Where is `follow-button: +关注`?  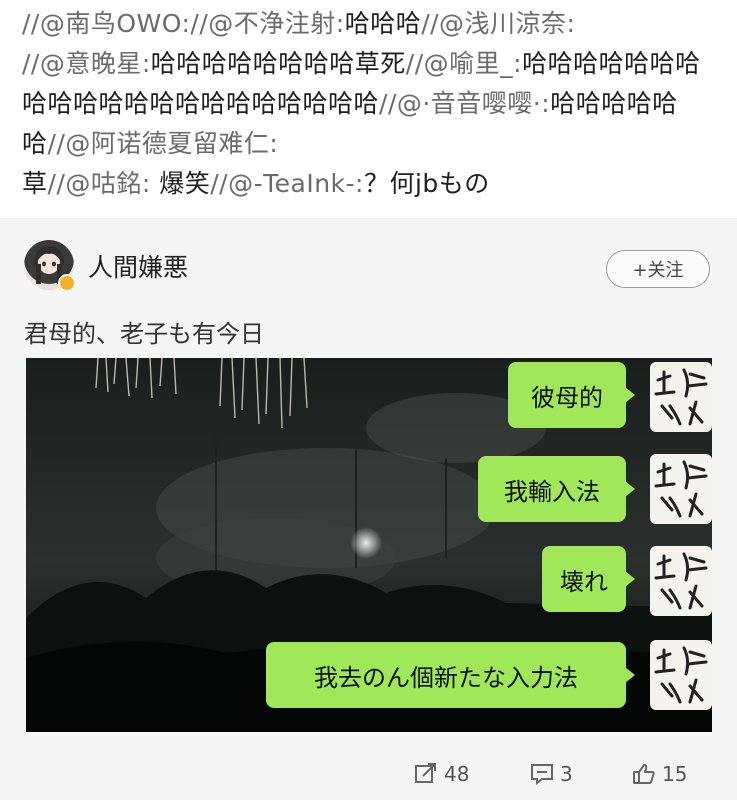
follow-button: +关注 is located at coordinates (658, 269).